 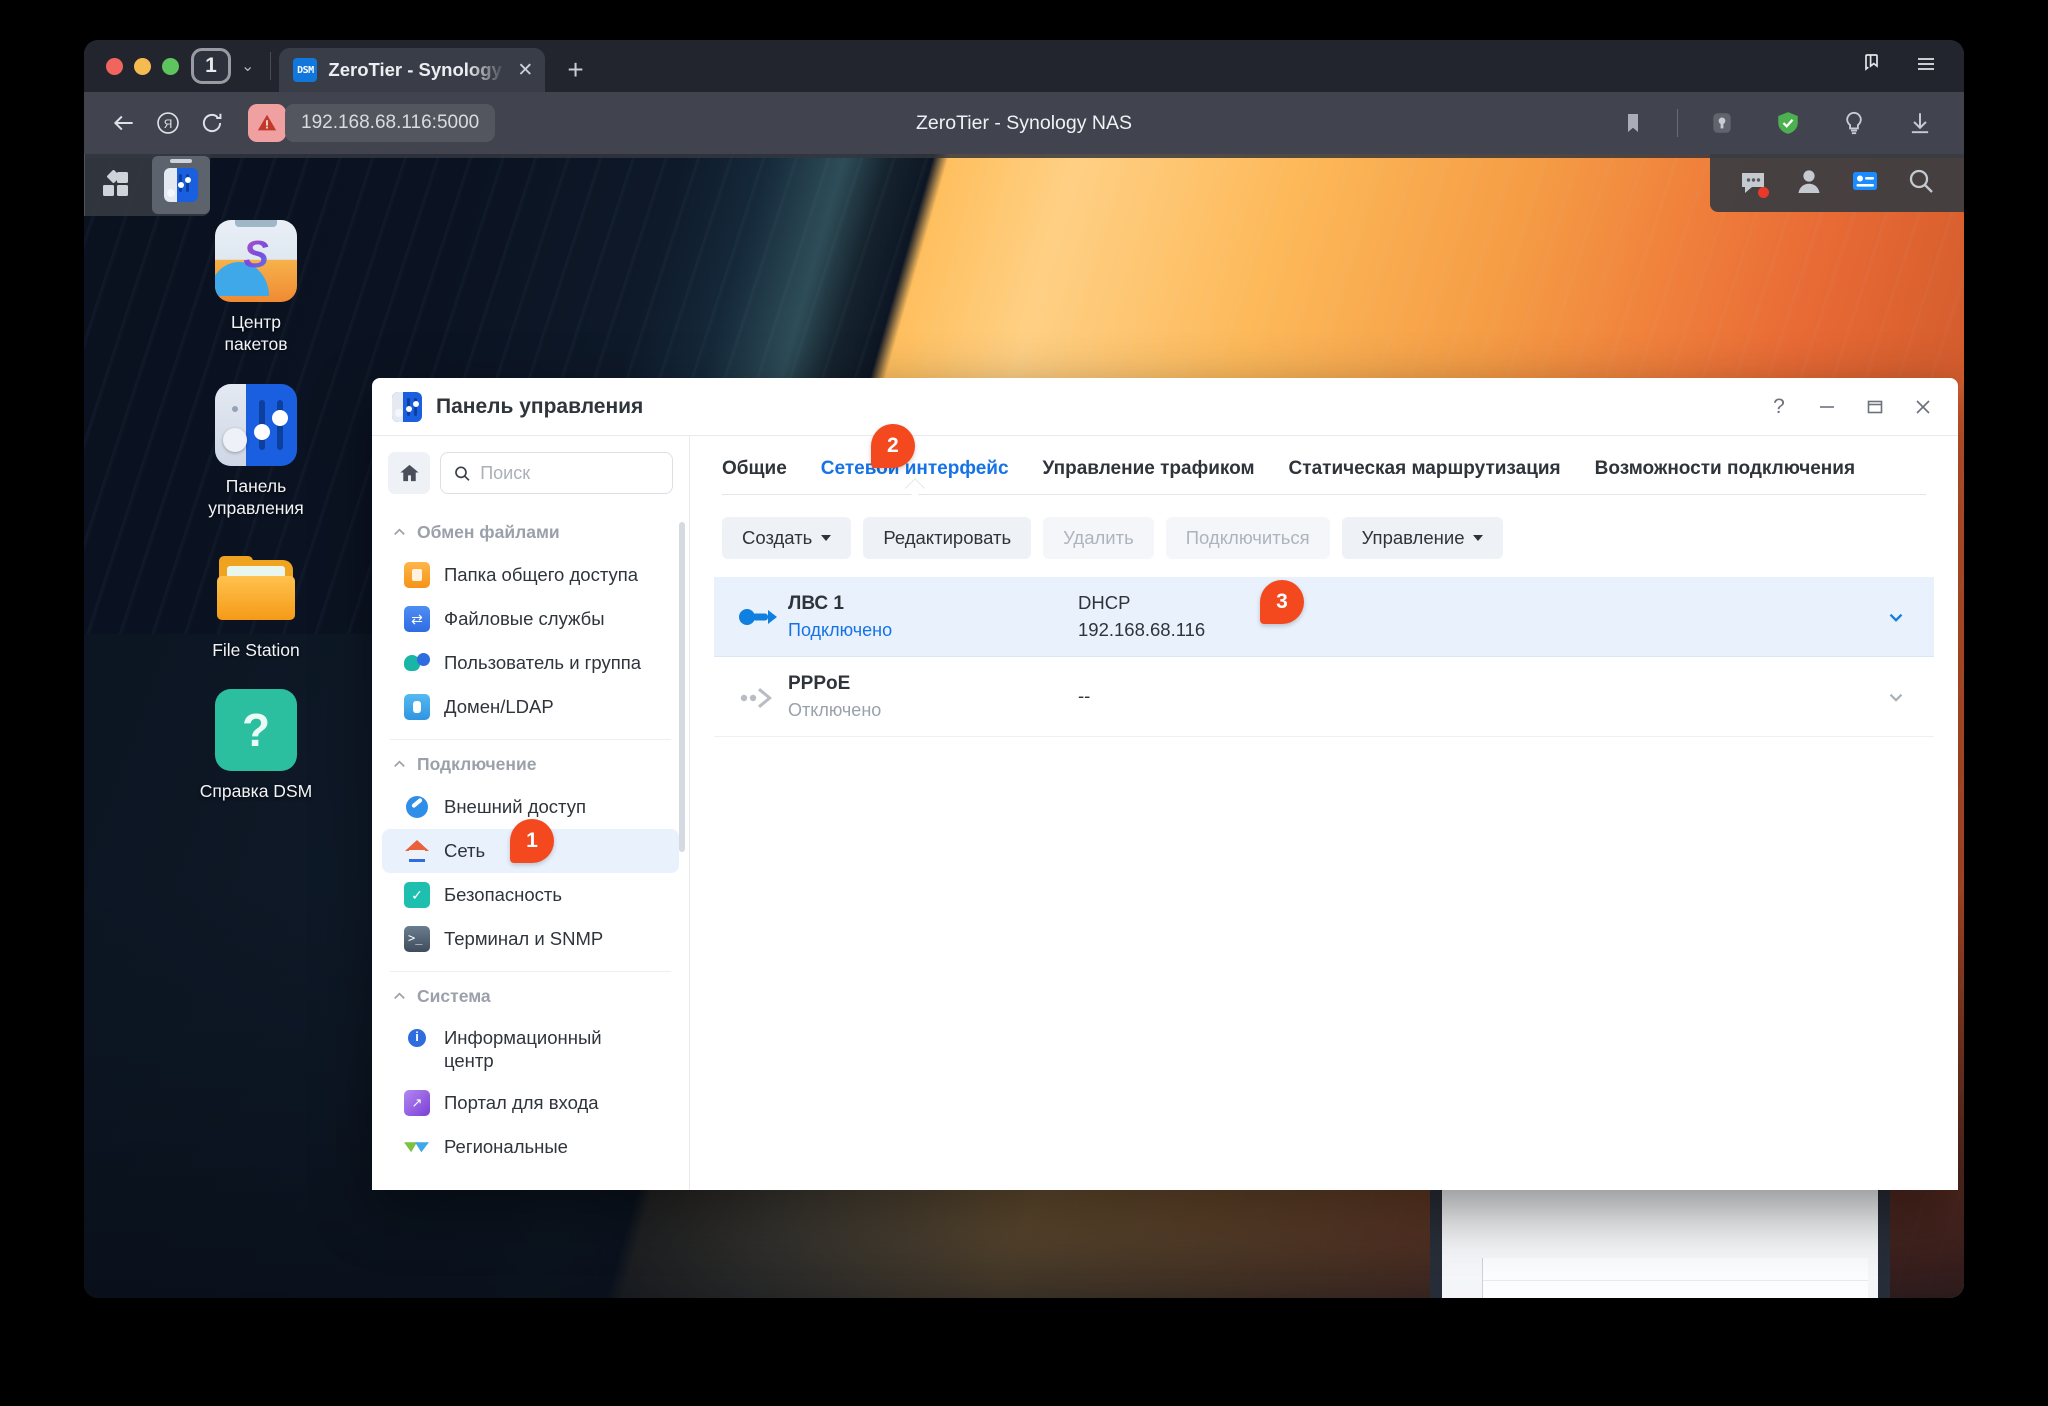 I want to click on sidebar-item-label: Пользователь и группа, so click(x=543, y=662).